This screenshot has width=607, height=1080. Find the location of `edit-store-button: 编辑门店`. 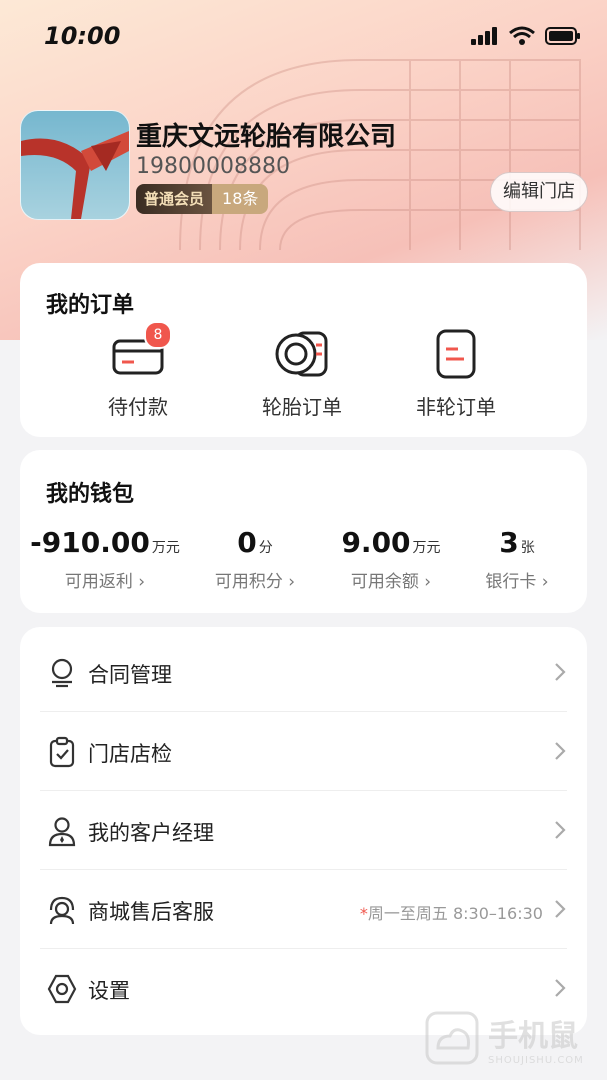

edit-store-button: 编辑门店 is located at coordinates (539, 192).